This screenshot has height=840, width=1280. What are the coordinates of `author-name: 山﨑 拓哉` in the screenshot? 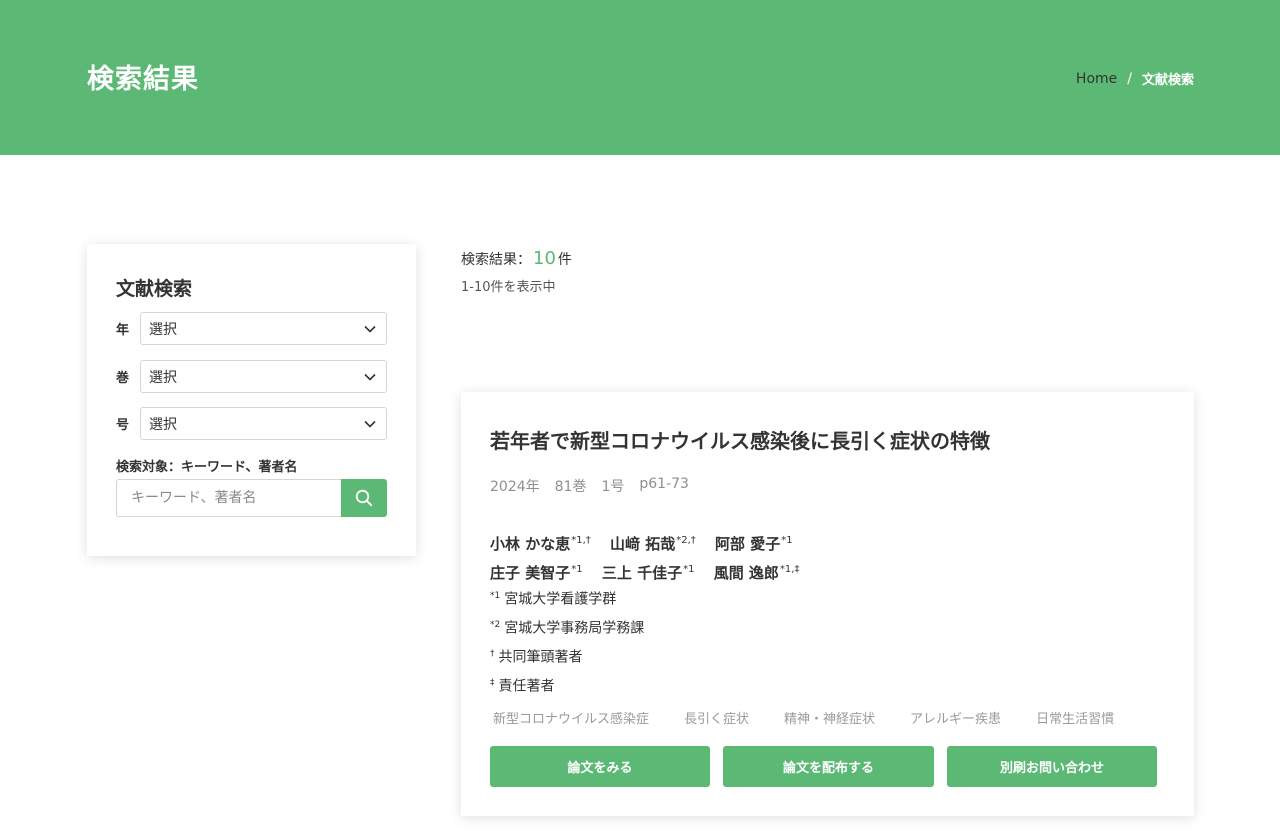 It's located at (643, 544).